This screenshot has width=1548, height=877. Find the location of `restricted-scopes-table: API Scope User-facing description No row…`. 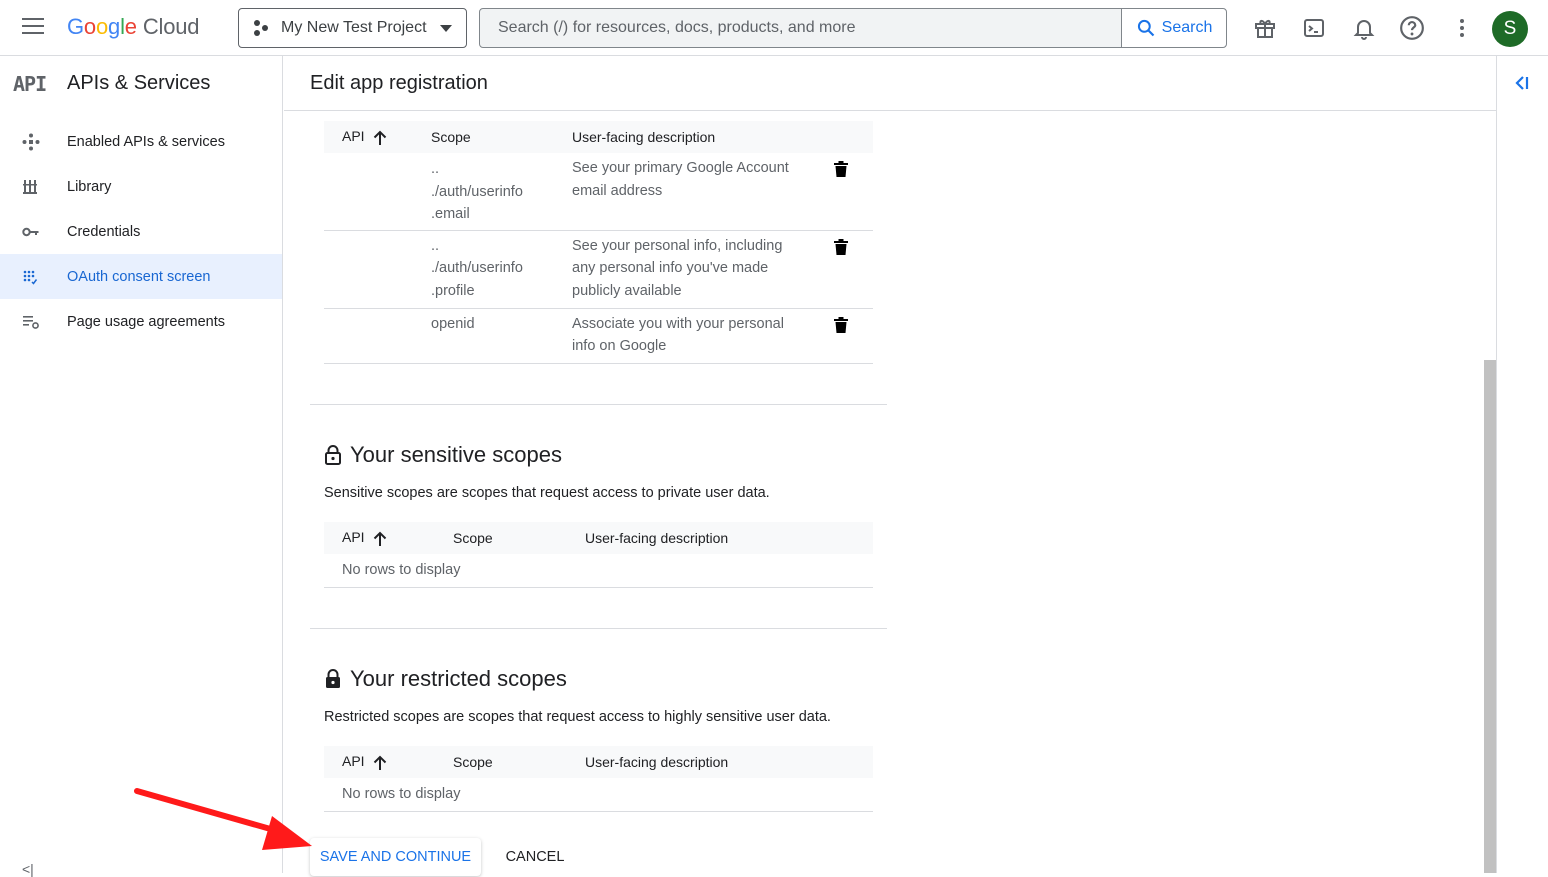

restricted-scopes-table: API Scope User-facing description No row… is located at coordinates (598, 779).